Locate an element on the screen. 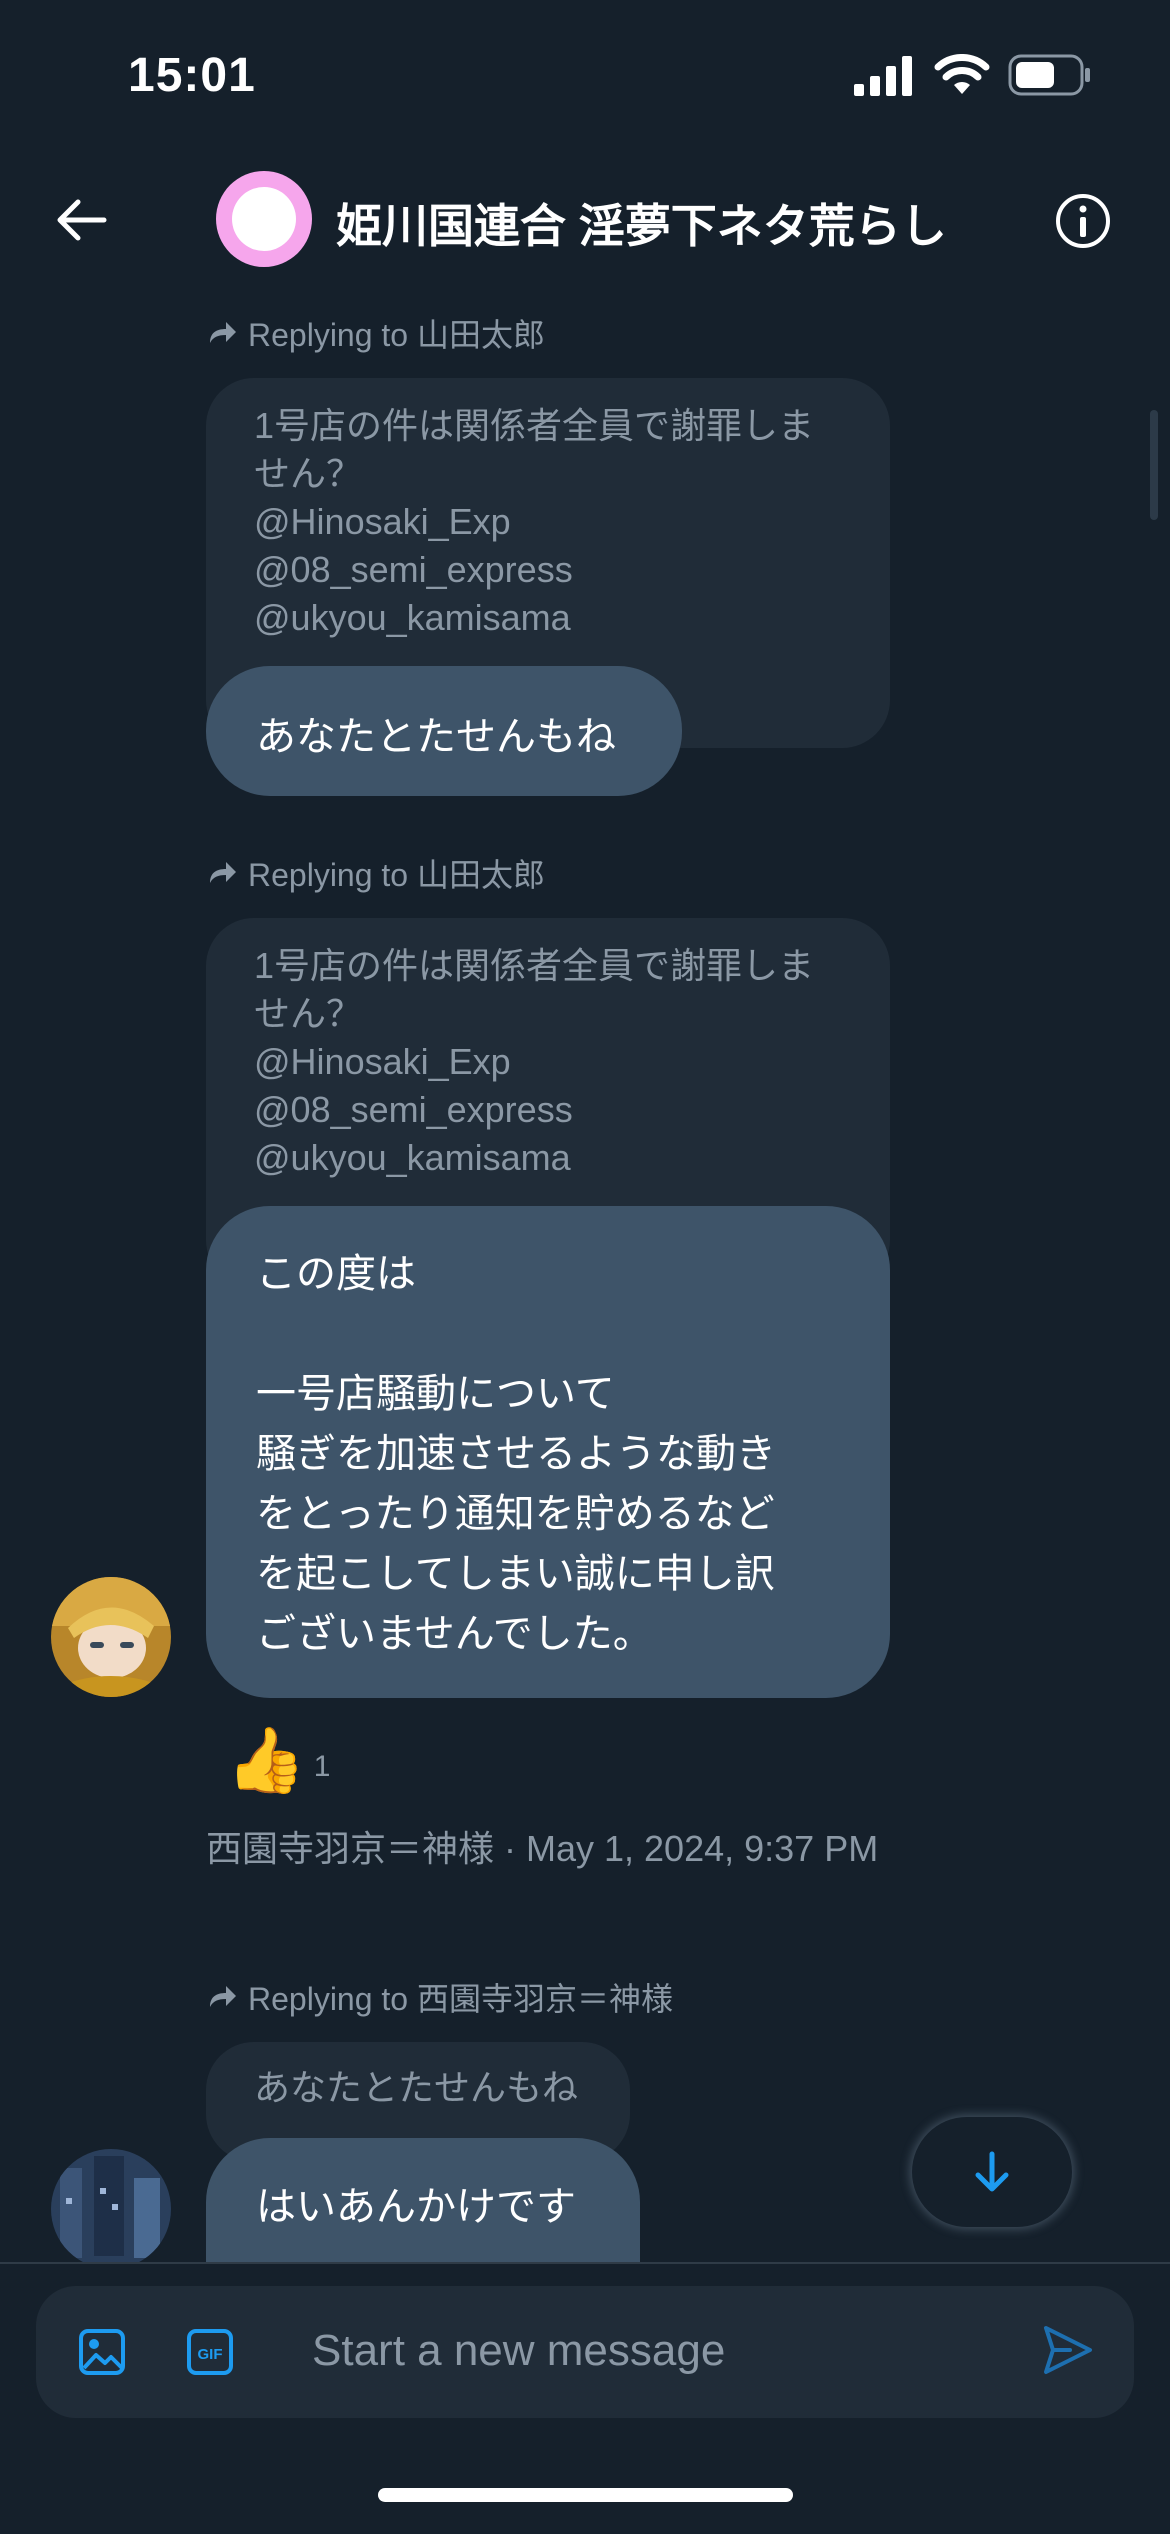 This screenshot has width=1170, height=2534. svg-text: GIF is located at coordinates (210, 2354).